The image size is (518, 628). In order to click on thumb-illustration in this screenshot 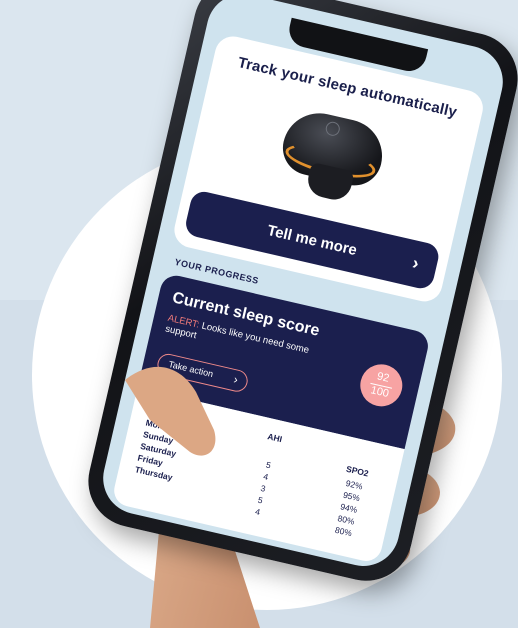, I will do `click(170, 411)`.